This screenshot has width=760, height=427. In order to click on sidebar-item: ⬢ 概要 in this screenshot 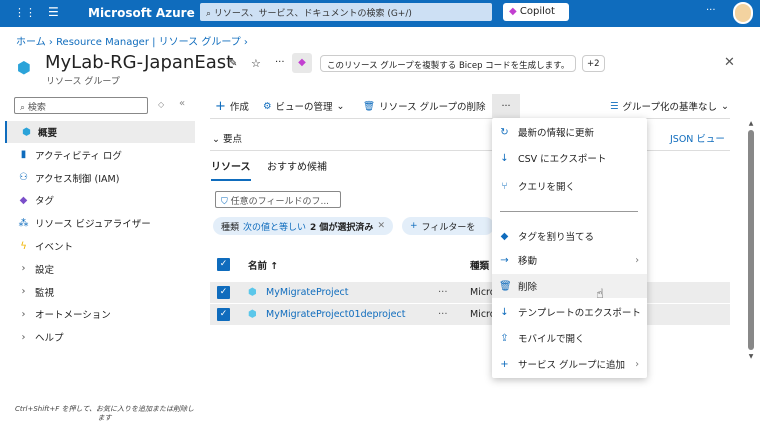, I will do `click(100, 132)`.